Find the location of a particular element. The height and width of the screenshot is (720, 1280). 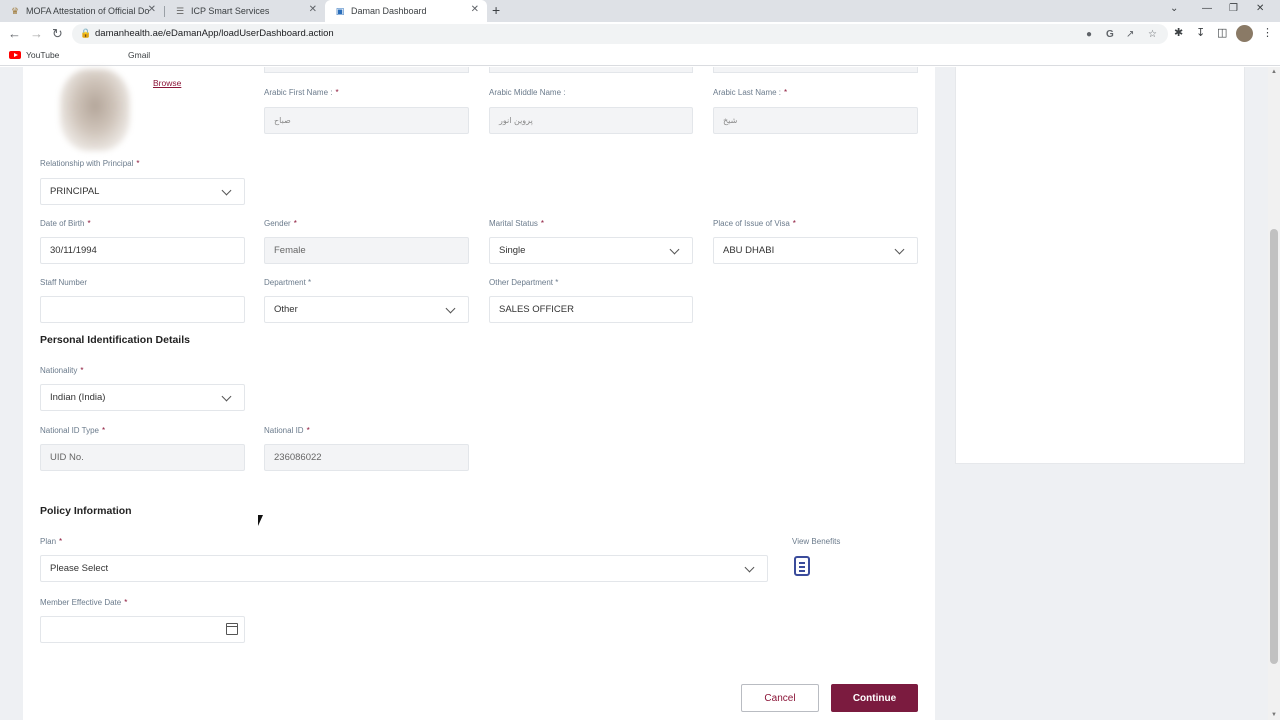

nationality-label: Nationality * is located at coordinates (62, 370).